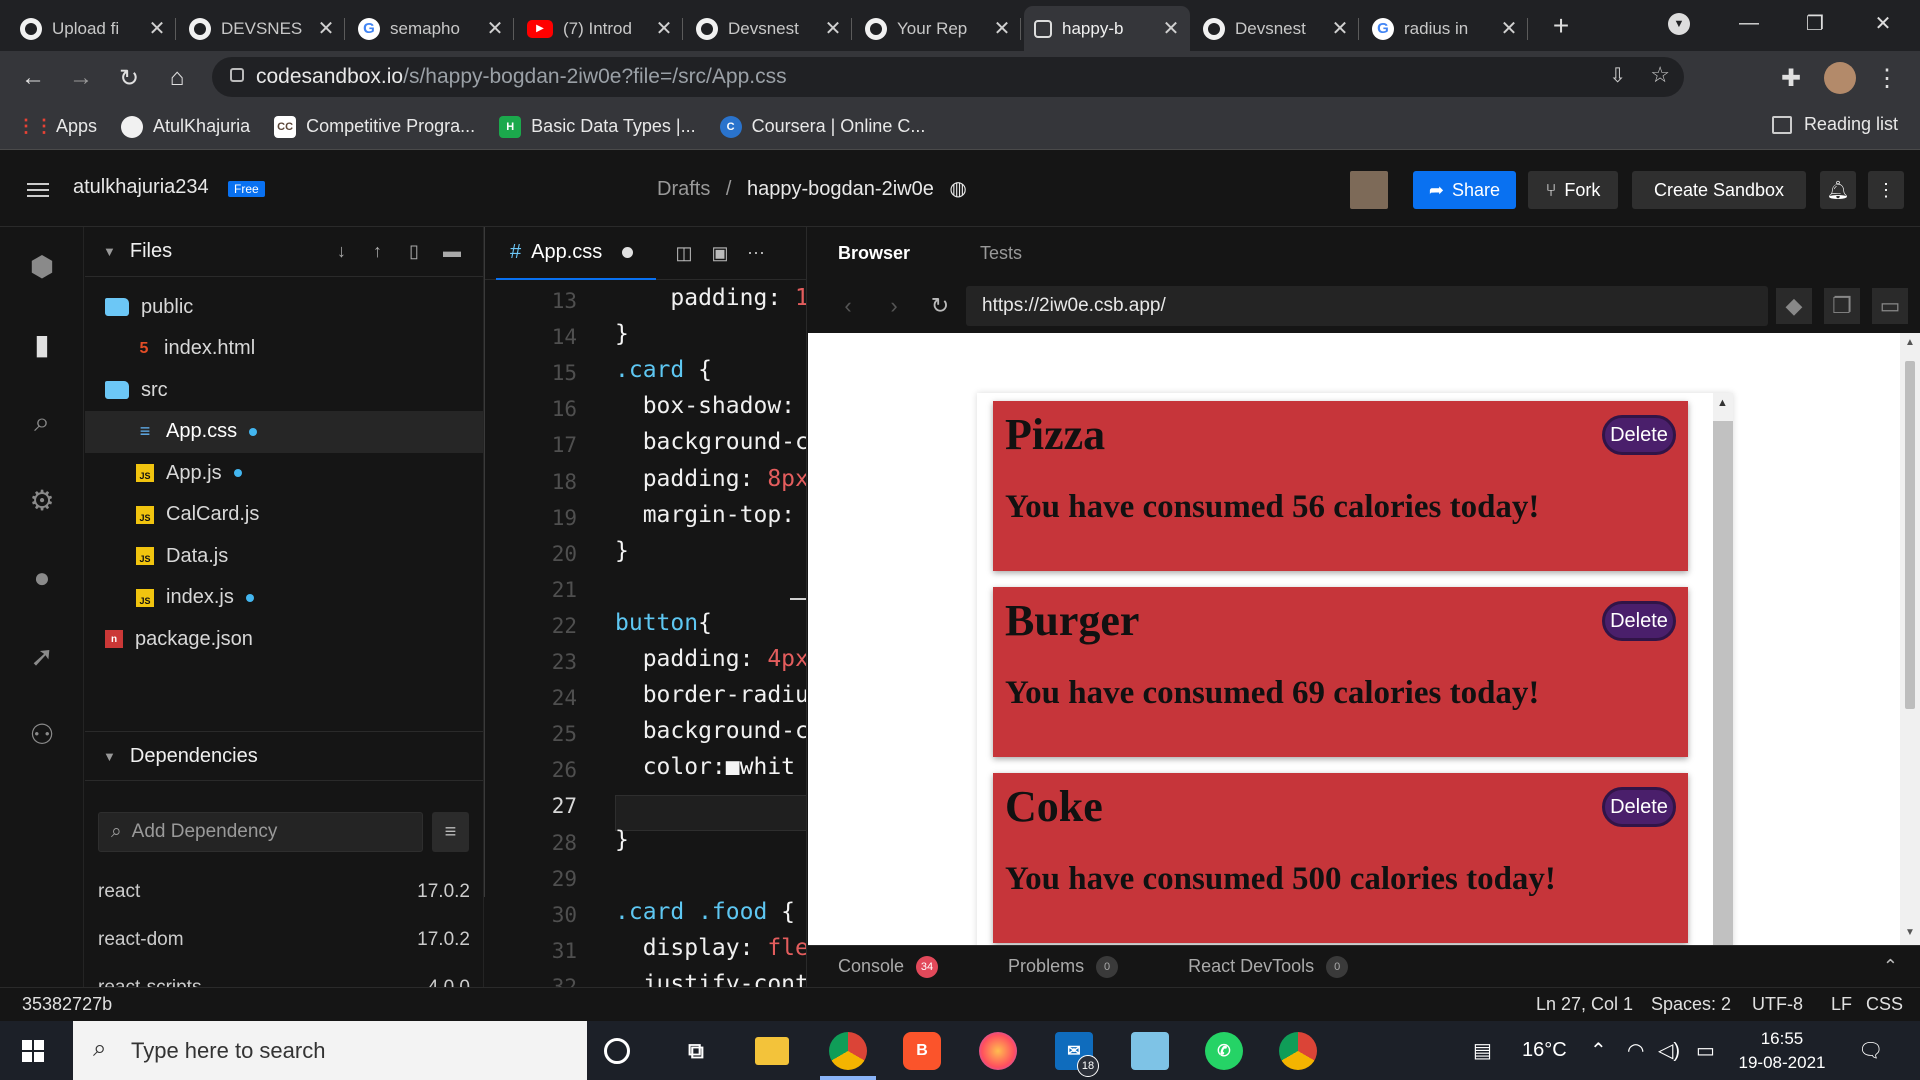 This screenshot has height=1080, width=1920. I want to click on page-scrollbar: ▲ ▼, so click(1910, 639).